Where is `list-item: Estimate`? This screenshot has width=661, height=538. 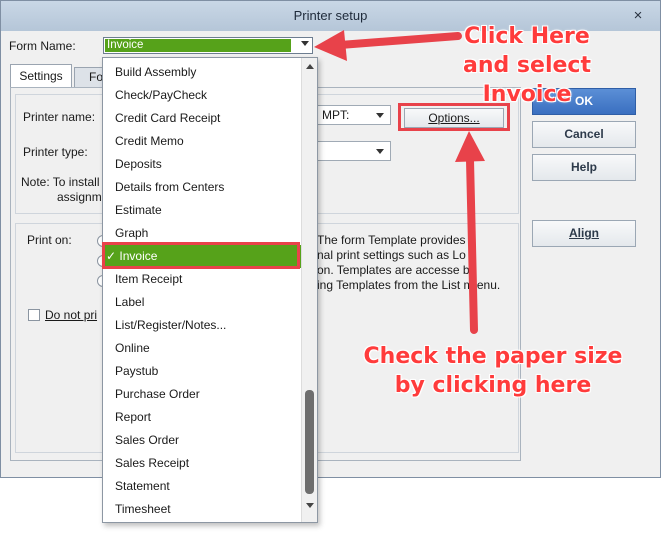
list-item: Estimate is located at coordinates (202, 210).